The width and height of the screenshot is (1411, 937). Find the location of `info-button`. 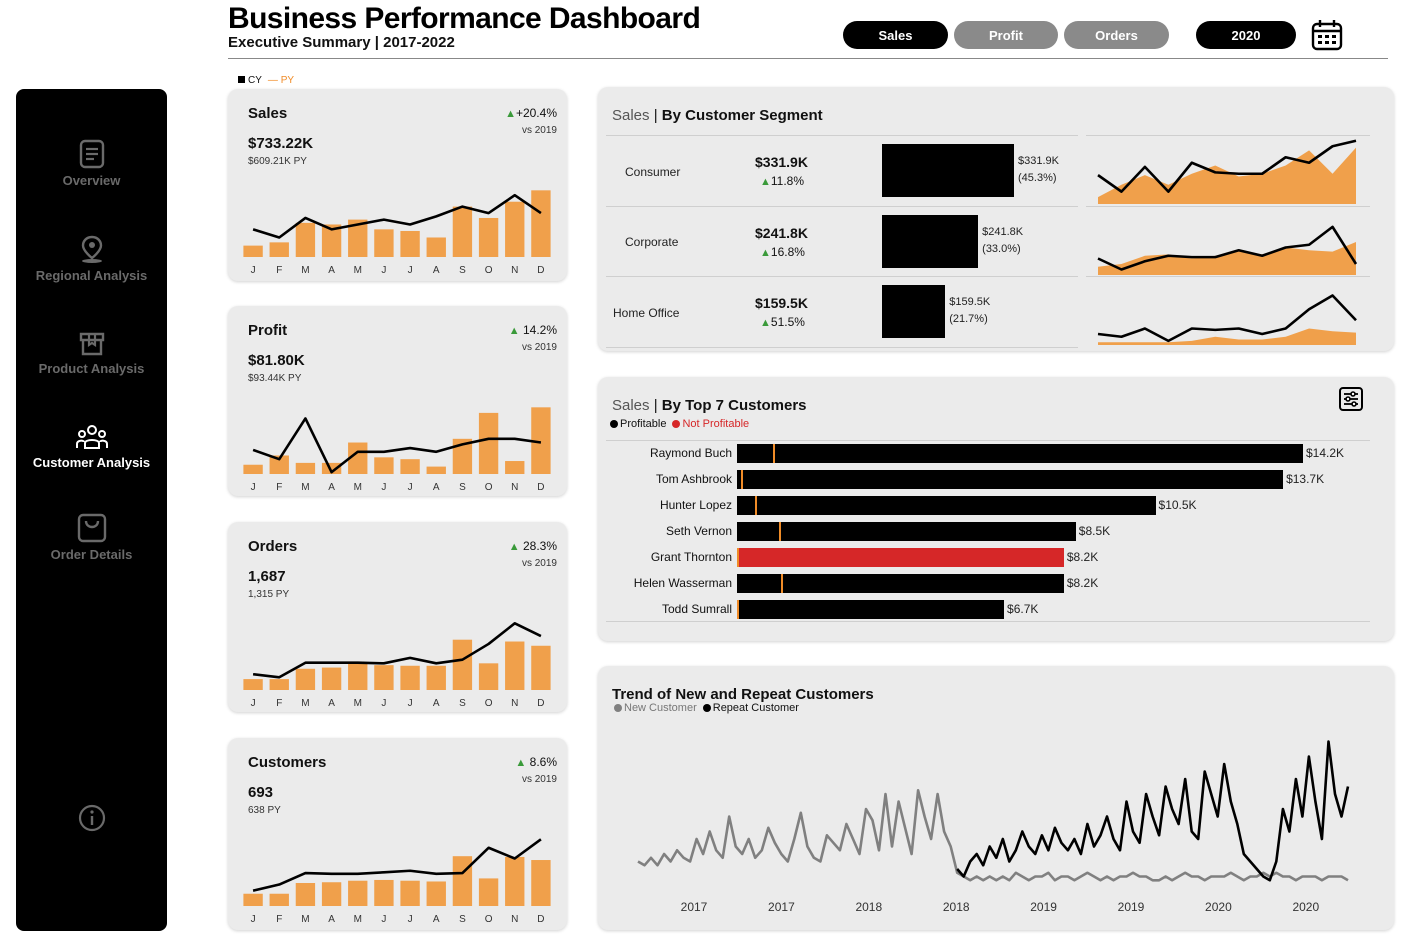

info-button is located at coordinates (91, 820).